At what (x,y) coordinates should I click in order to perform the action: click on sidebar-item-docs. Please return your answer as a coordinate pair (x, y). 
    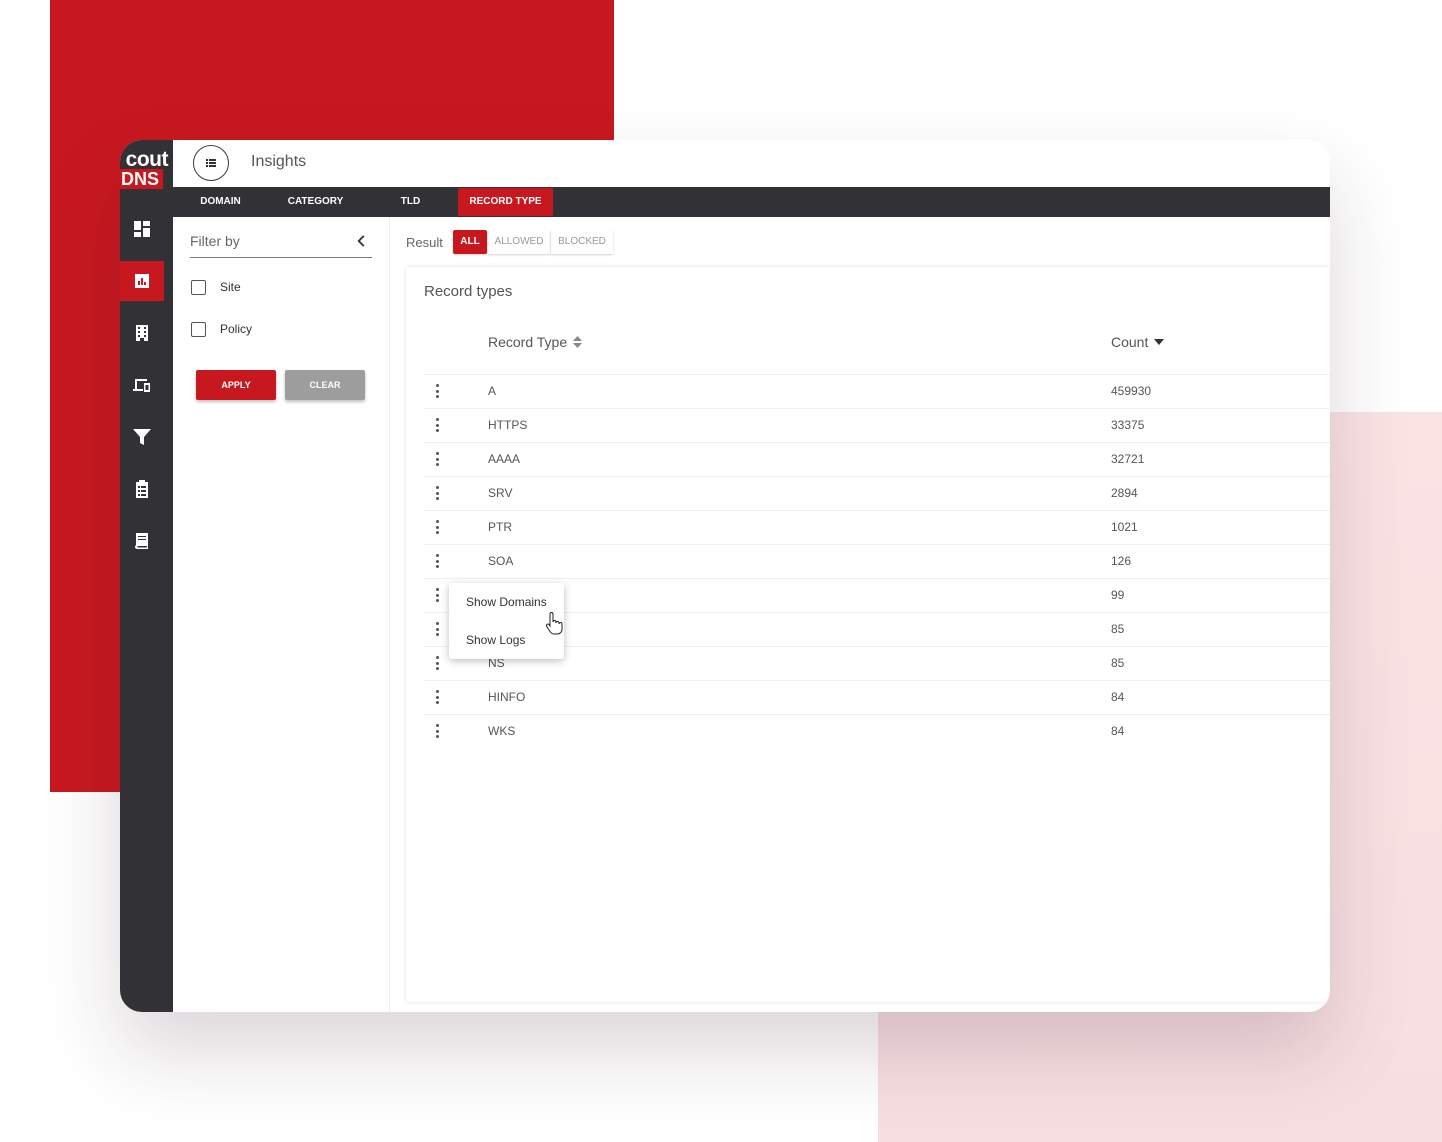
    Looking at the image, I should click on (142, 541).